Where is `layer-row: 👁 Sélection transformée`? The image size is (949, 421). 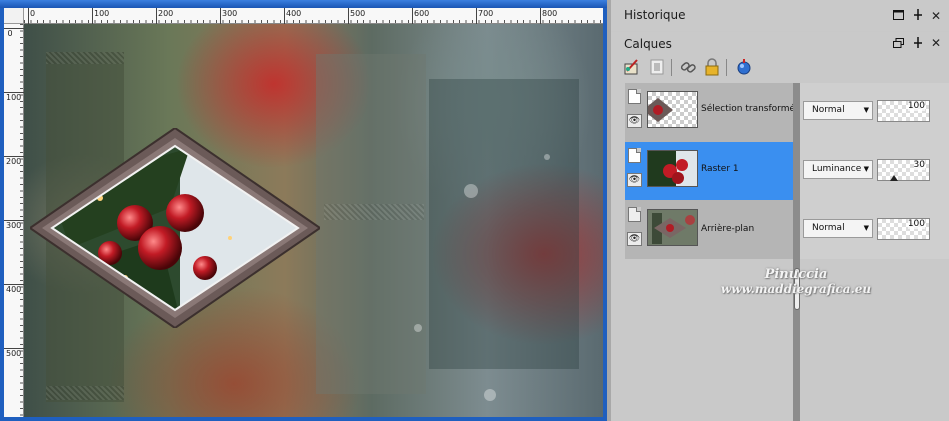 layer-row: 👁 Sélection transformée is located at coordinates (713, 112).